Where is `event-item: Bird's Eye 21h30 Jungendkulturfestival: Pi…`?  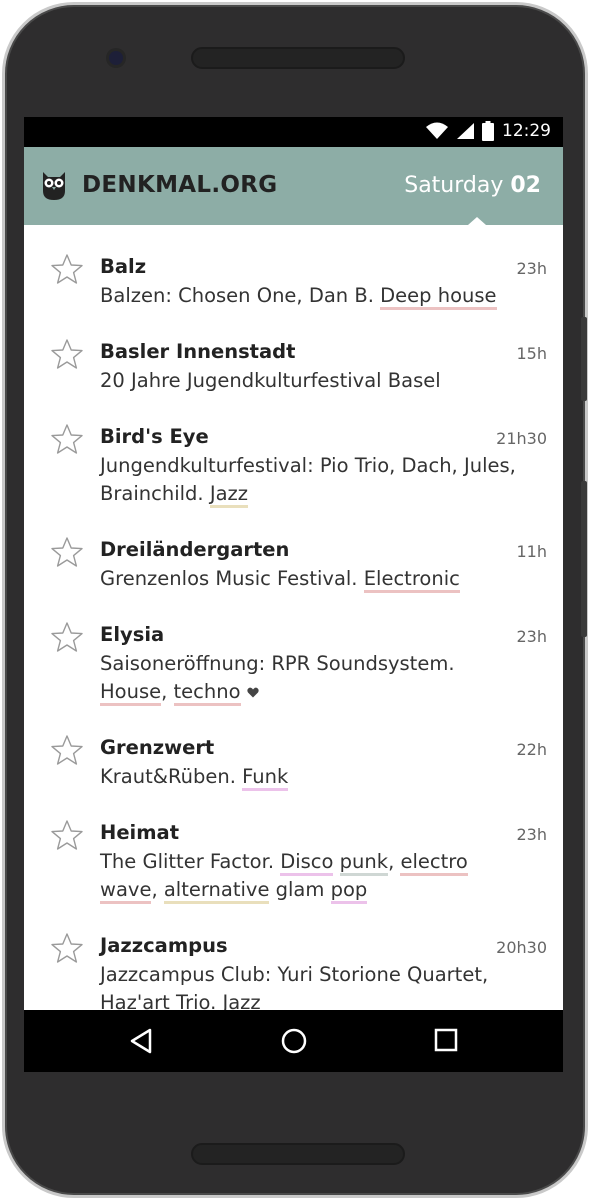 event-item: Bird's Eye 21h30 Jungendkulturfestival: Pi… is located at coordinates (293, 451).